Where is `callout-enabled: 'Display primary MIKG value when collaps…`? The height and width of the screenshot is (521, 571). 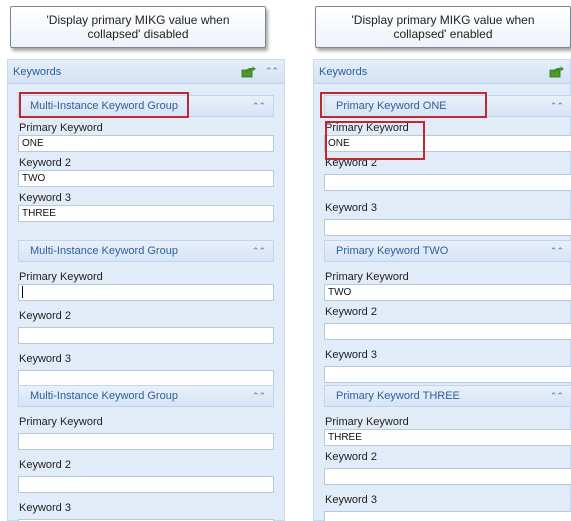 callout-enabled: 'Display primary MIKG value when collaps… is located at coordinates (443, 27).